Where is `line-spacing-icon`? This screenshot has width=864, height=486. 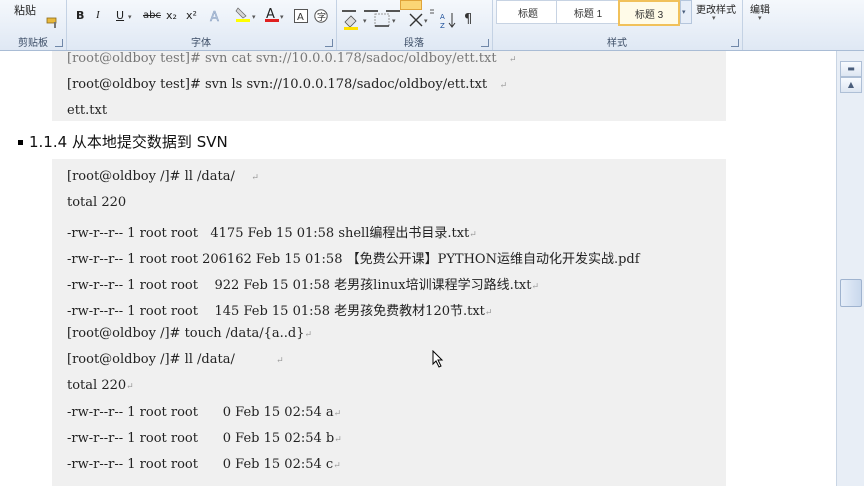 line-spacing-icon is located at coordinates (435, 7).